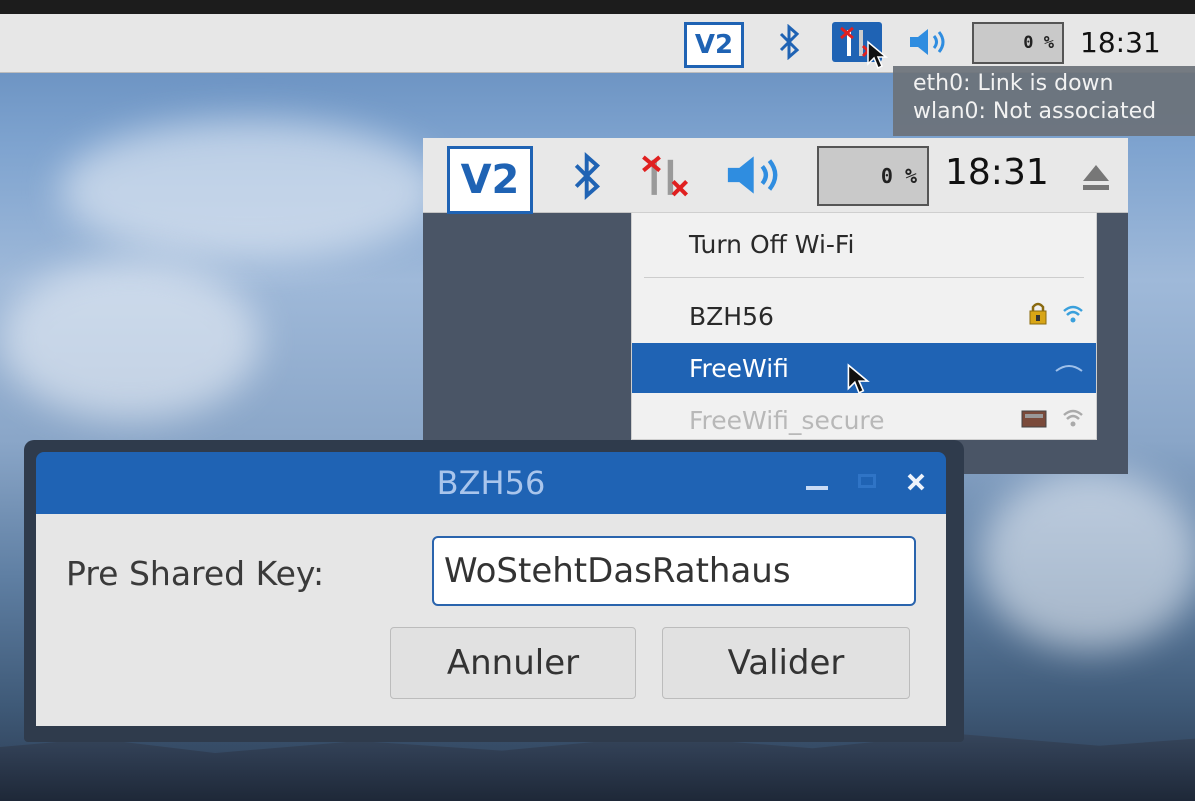 This screenshot has height=801, width=1195. Describe the element at coordinates (864, 316) in the screenshot. I see `wifi-network-item: BZH56` at that location.